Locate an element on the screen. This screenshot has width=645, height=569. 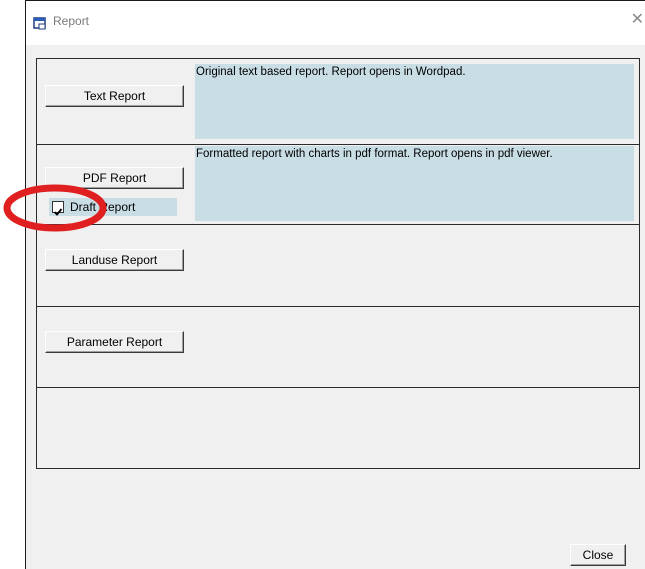
window-title: Report is located at coordinates (71, 21).